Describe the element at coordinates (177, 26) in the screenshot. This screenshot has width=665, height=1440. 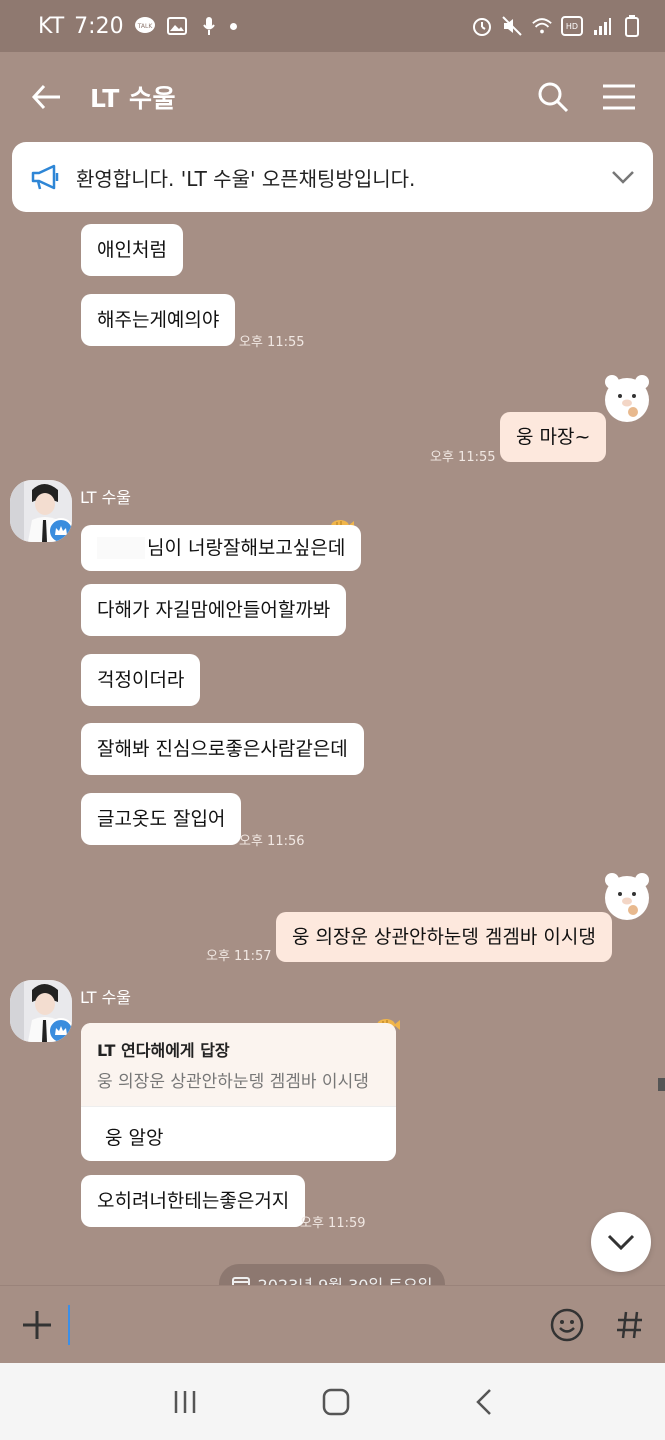
I see `gallery-icon` at that location.